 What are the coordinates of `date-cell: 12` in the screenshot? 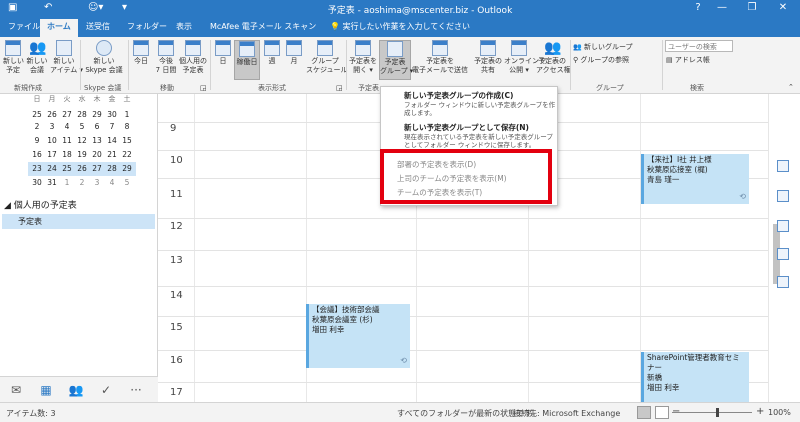 It's located at (82, 141).